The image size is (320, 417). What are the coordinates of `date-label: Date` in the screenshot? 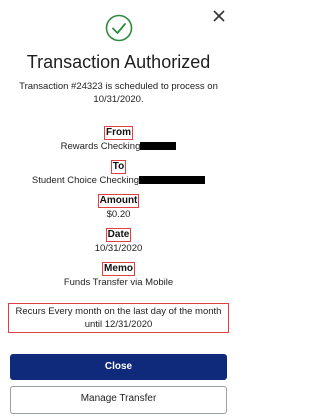 It's located at (118, 235).